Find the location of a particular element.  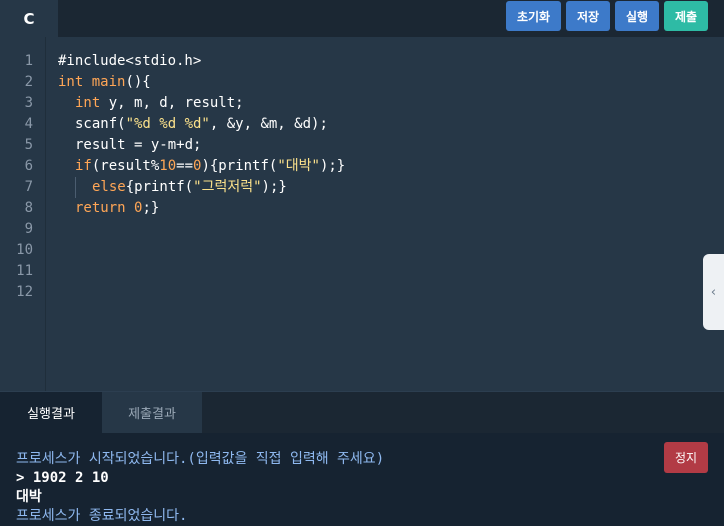

code-text: {printf( is located at coordinates (159, 187).